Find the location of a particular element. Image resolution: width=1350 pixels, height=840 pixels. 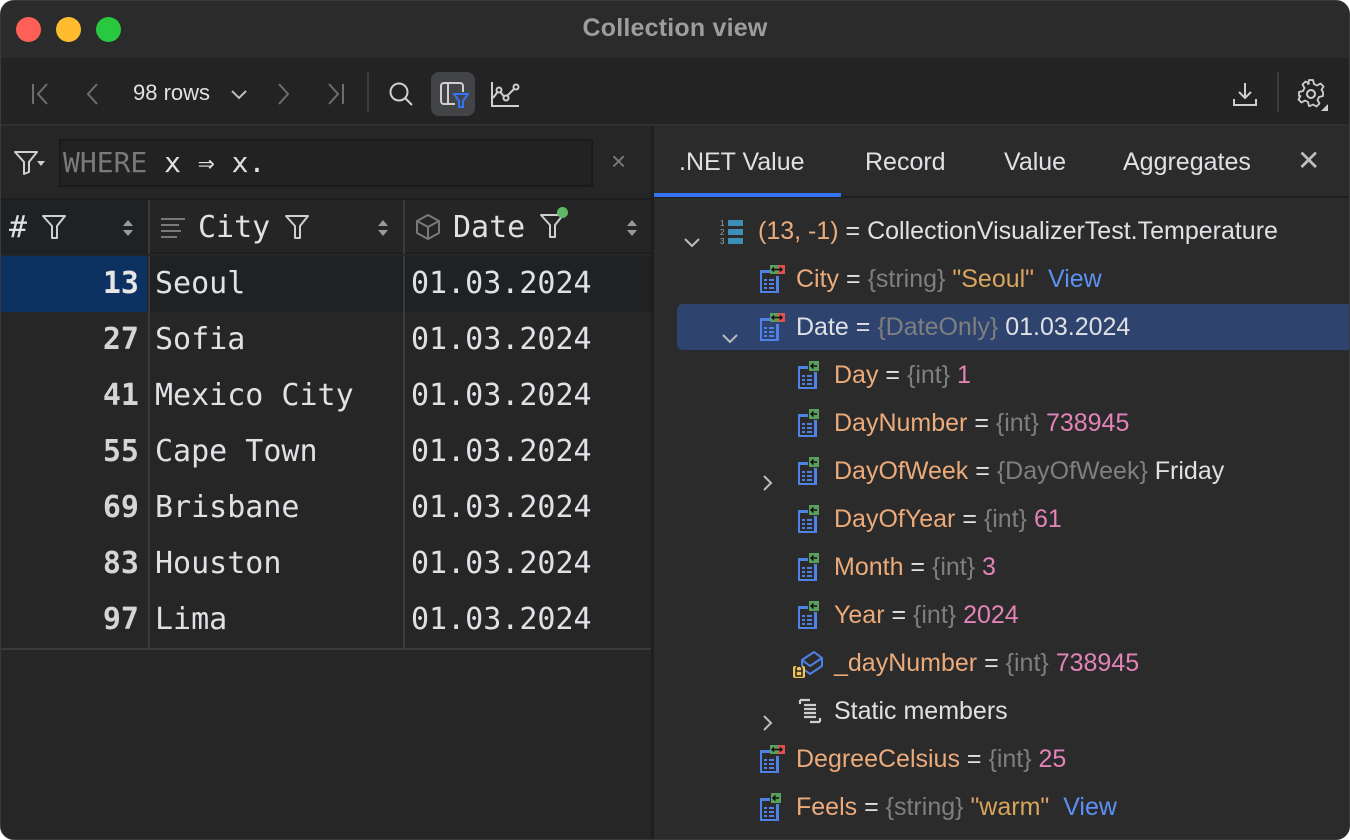

filter-options-button is located at coordinates (30, 165).